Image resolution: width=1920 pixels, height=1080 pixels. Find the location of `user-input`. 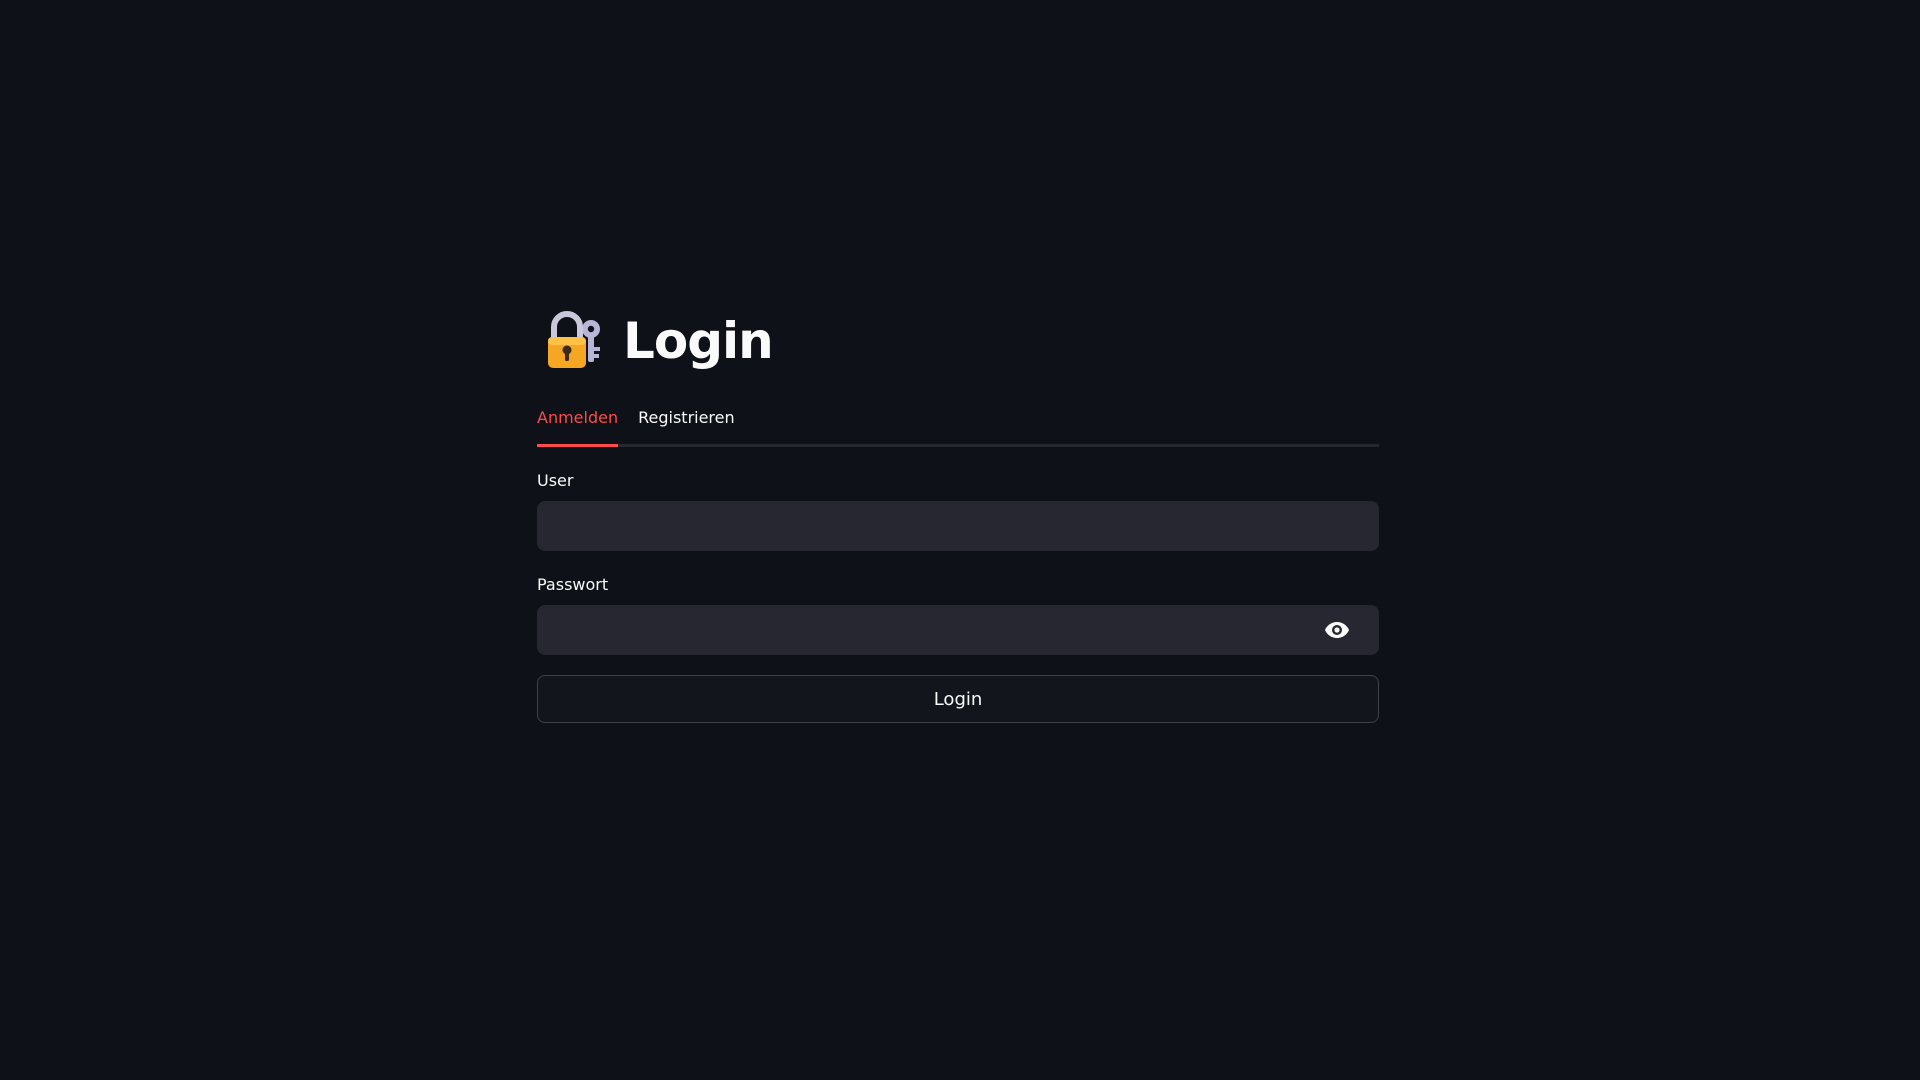

user-input is located at coordinates (958, 526).